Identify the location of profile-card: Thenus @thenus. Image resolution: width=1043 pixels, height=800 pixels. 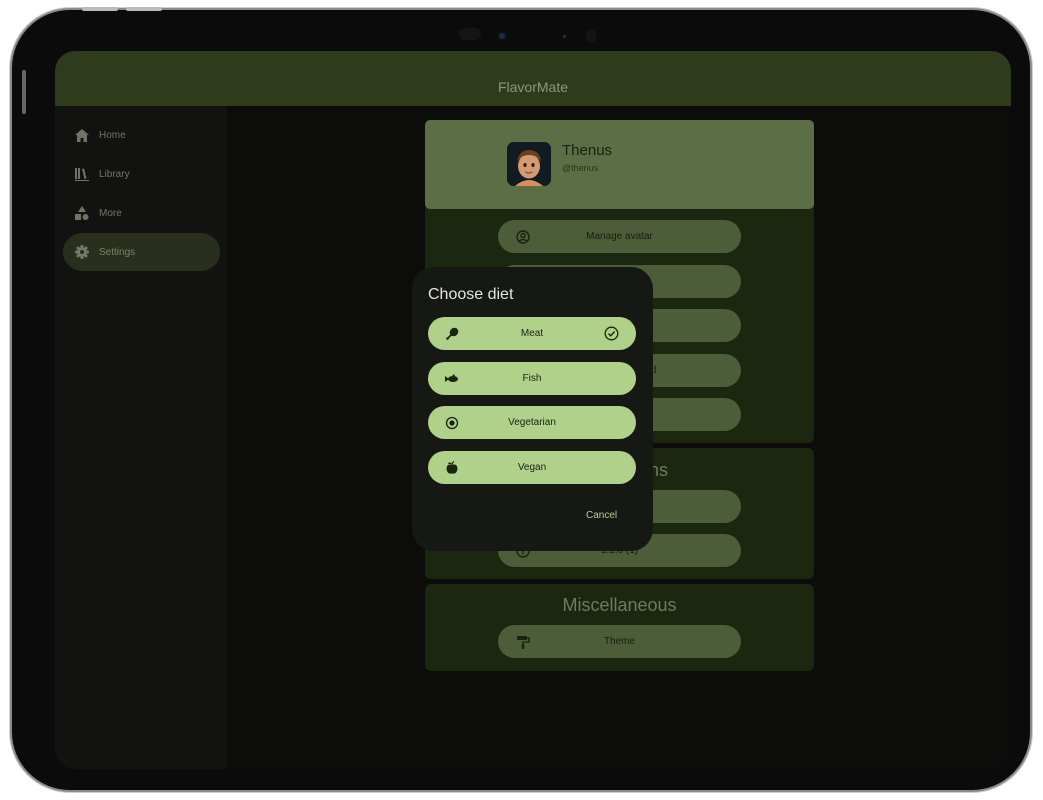
(619, 164).